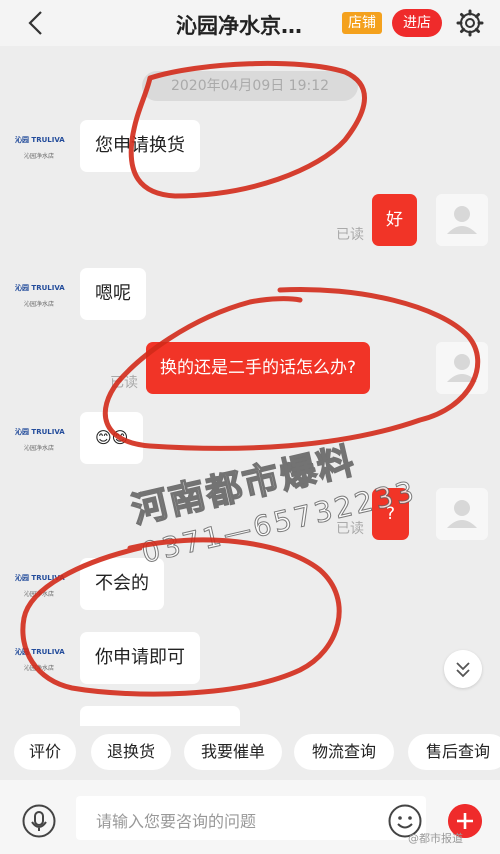 The height and width of the screenshot is (854, 500). Describe the element at coordinates (112, 438) in the screenshot. I see `message-bubble-shop: 😊😊` at that location.